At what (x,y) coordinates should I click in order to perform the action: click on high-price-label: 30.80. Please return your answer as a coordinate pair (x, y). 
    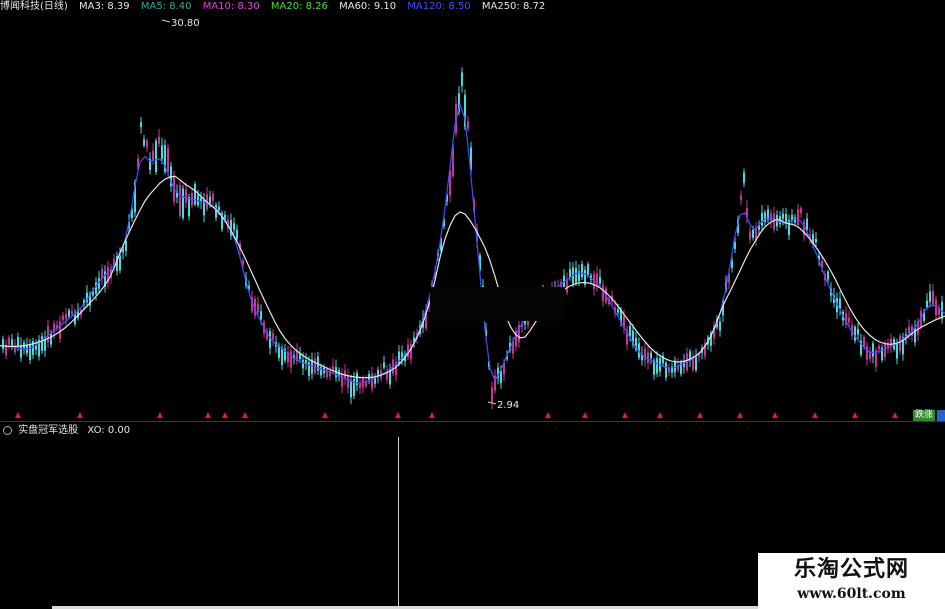
    Looking at the image, I should click on (185, 23).